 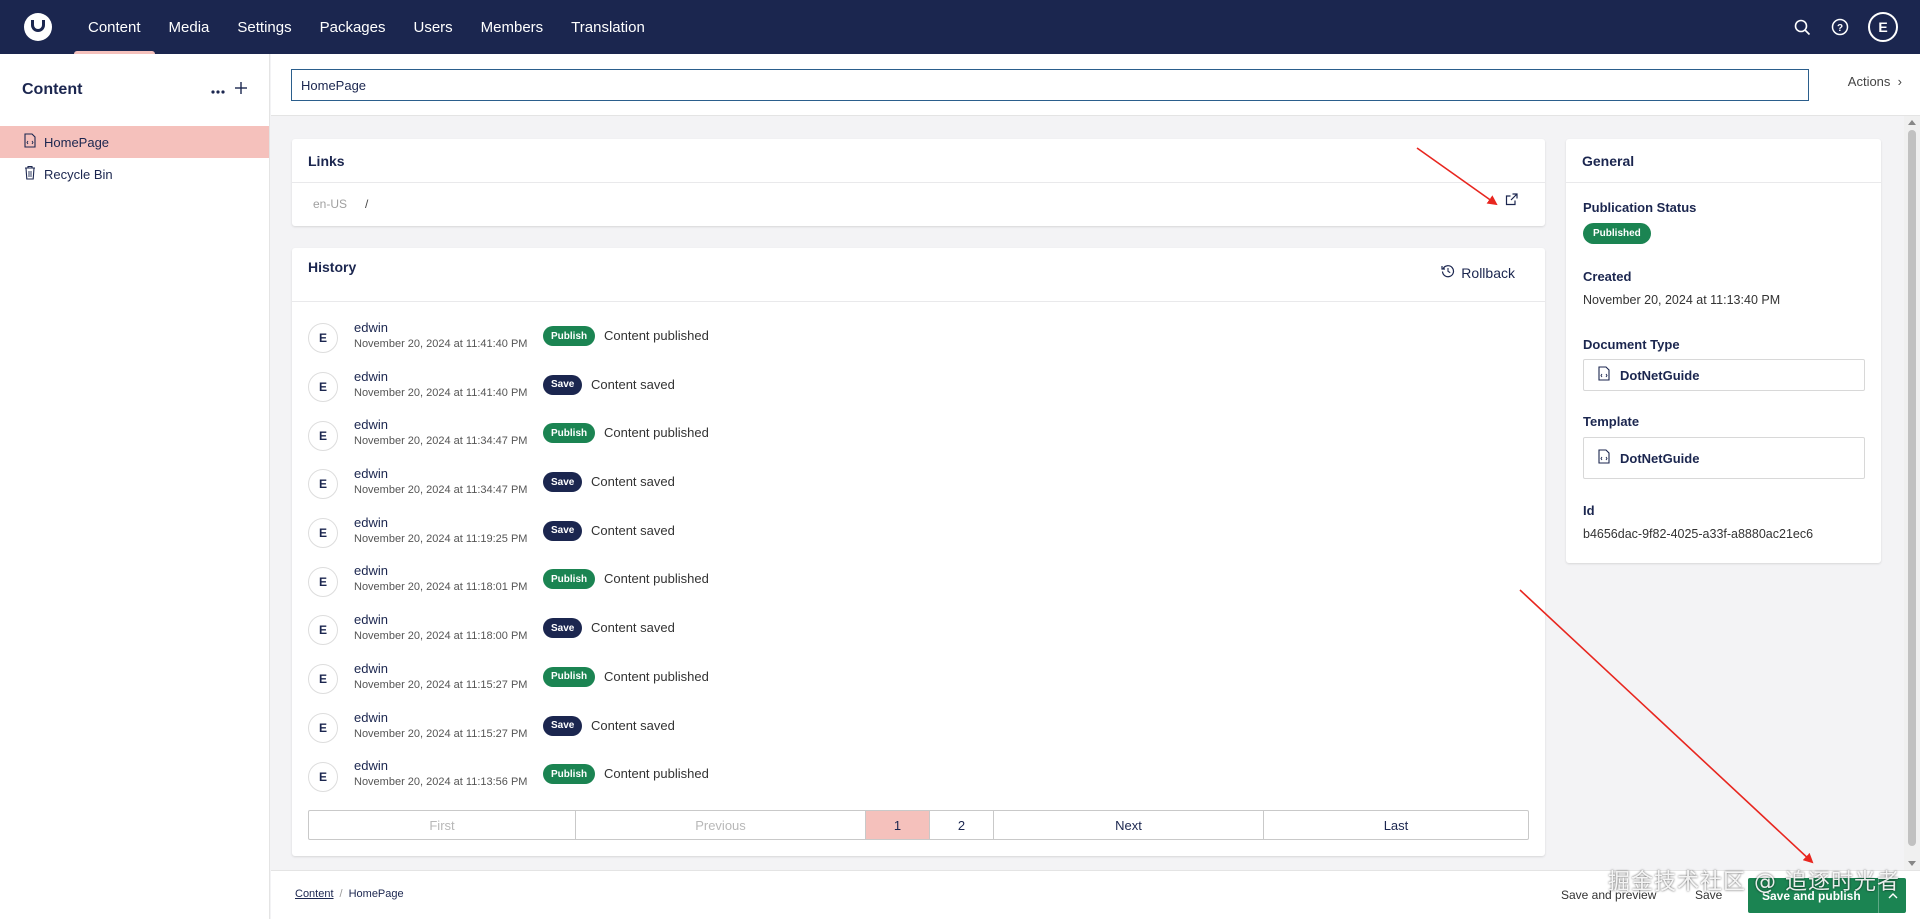 I want to click on history-date: November 20, 2024 at 11:18:01 PM, so click(x=441, y=587).